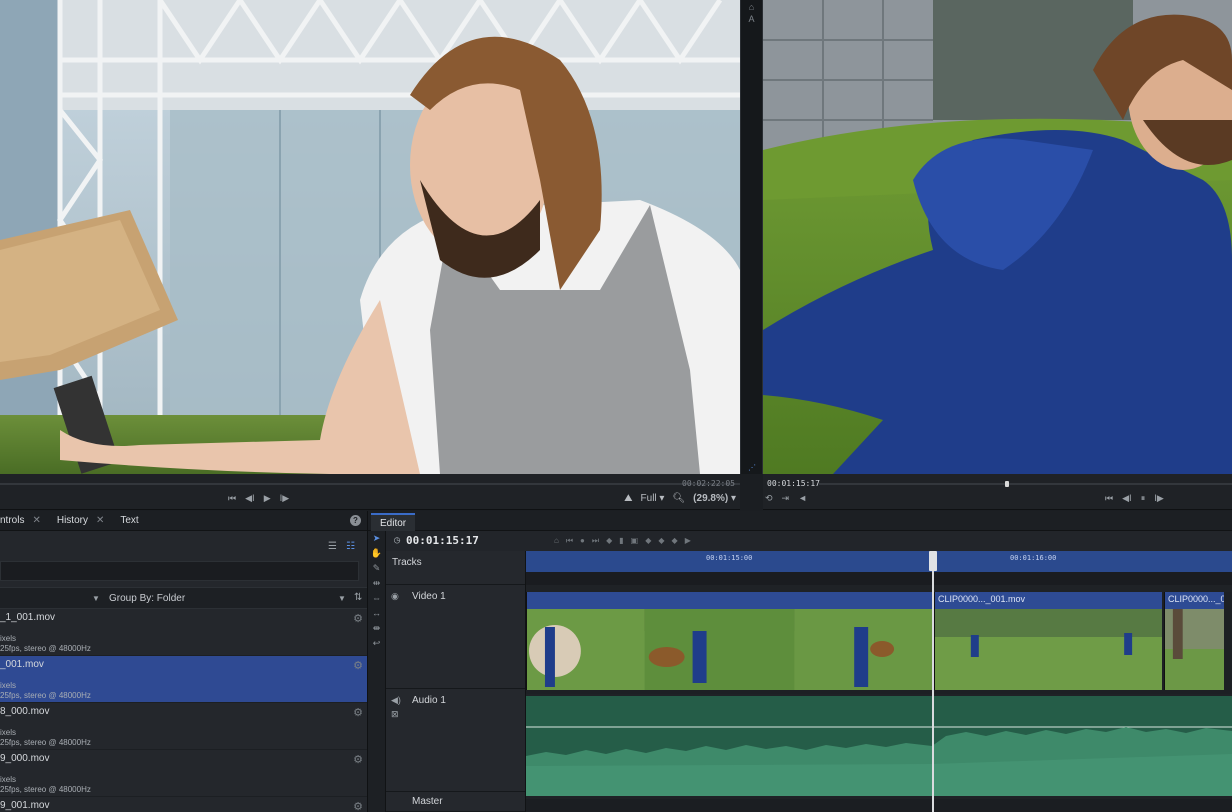 Image resolution: width=1232 pixels, height=812 pixels. What do you see at coordinates (183, 804) in the screenshot?
I see `list-item: 9_001.mov ⚙` at bounding box center [183, 804].